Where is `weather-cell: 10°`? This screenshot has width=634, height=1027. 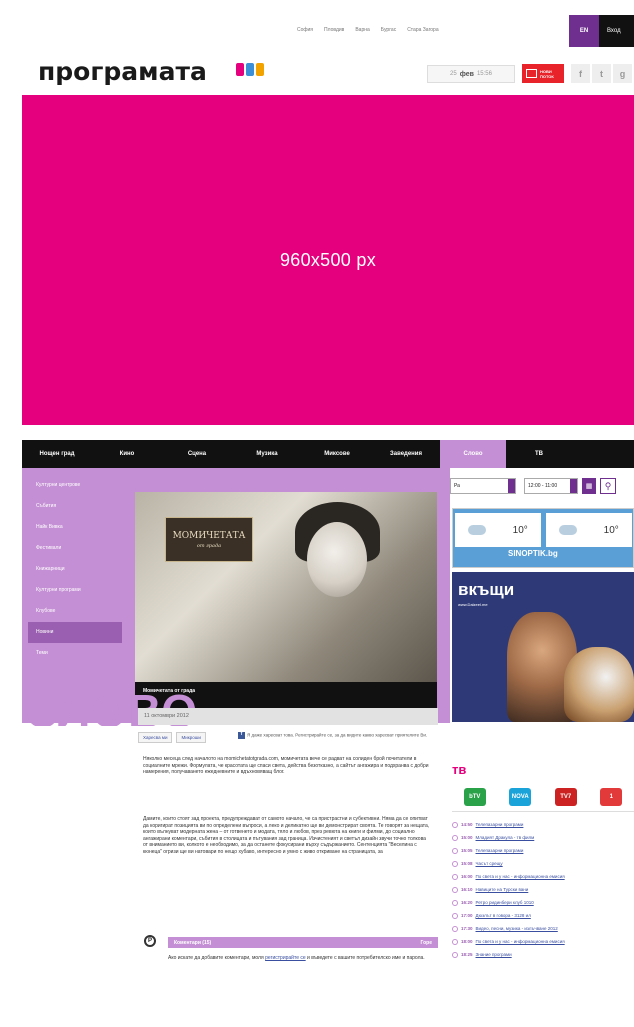 weather-cell: 10° is located at coordinates (498, 530).